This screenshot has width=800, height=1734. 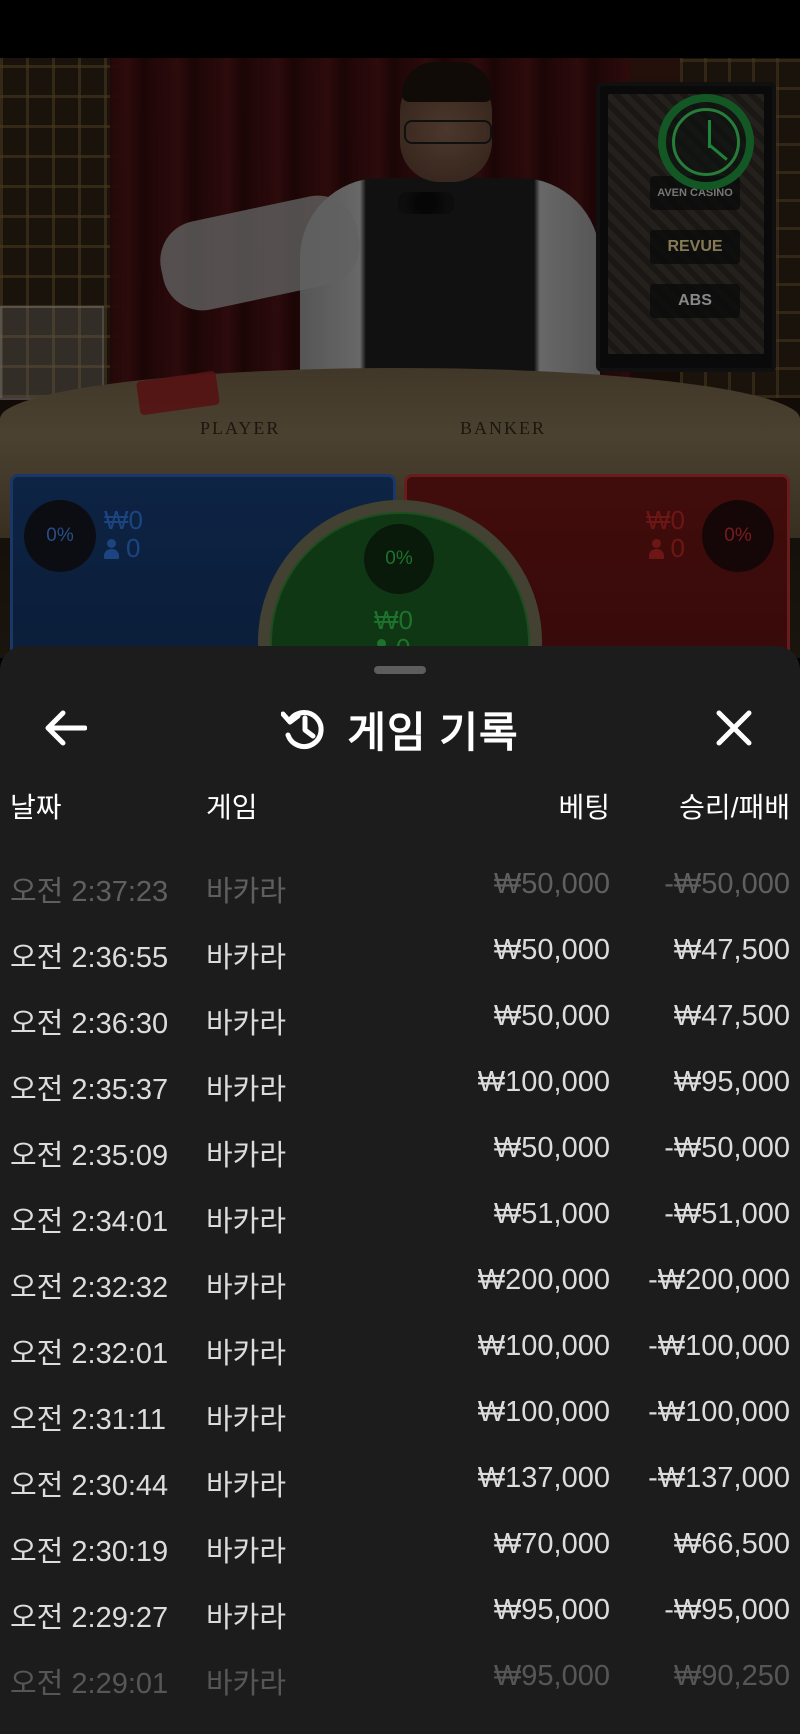 I want to click on close-icon, so click(x=734, y=728).